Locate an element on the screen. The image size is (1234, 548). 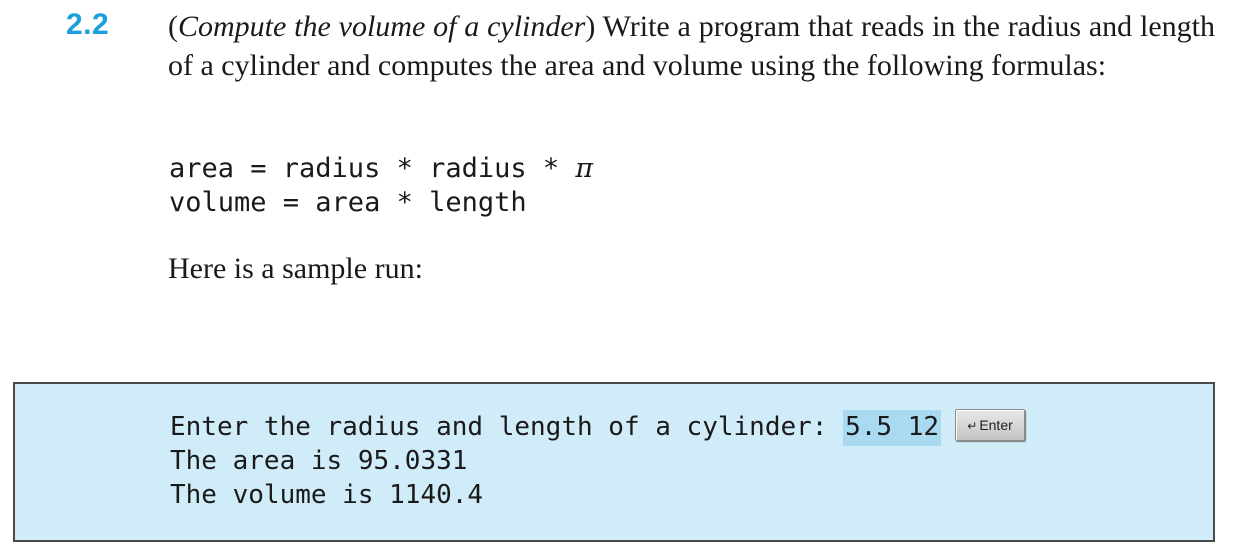
close-paren: ) is located at coordinates (590, 26).